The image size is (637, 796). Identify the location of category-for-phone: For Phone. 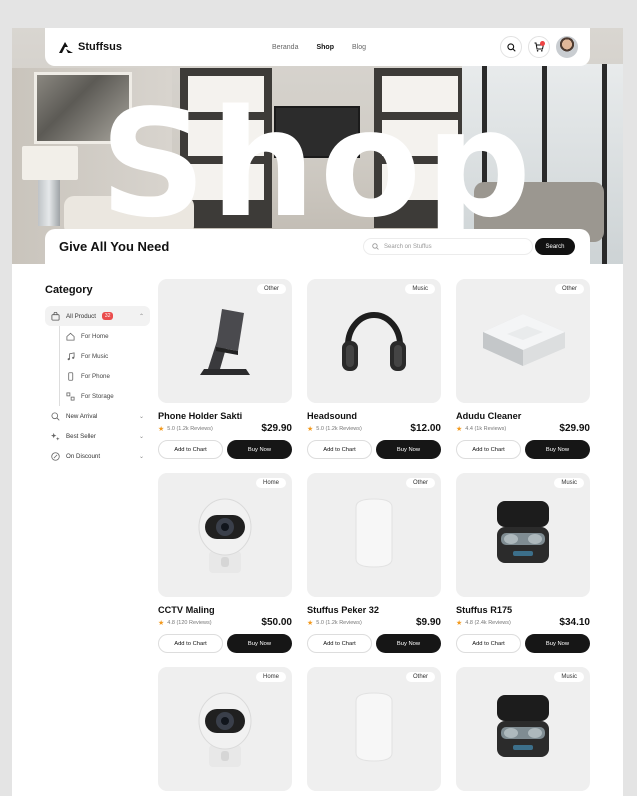
(105, 376).